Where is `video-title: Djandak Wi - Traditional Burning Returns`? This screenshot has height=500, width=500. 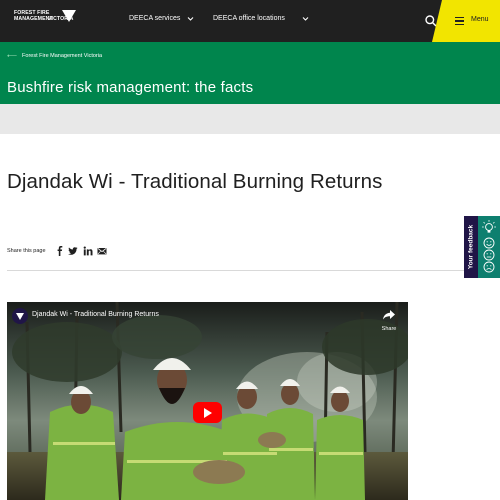
video-title: Djandak Wi - Traditional Burning Returns is located at coordinates (95, 314).